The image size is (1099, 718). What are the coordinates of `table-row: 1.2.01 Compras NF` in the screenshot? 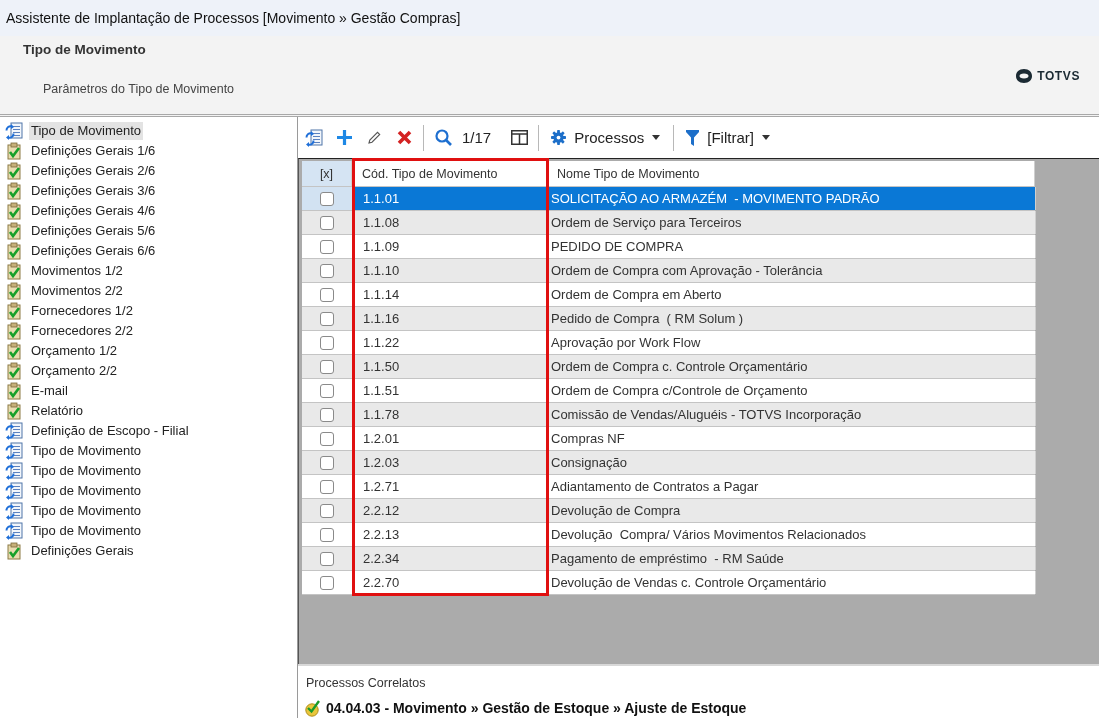 It's located at (668, 439).